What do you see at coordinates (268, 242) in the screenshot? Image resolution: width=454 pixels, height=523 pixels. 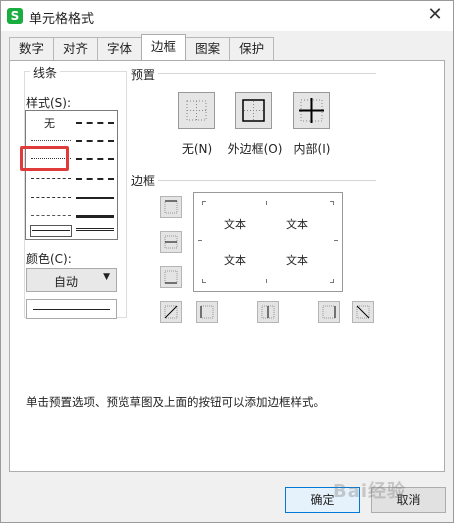 I see `border-preview: 文本 文本 文本 文本` at bounding box center [268, 242].